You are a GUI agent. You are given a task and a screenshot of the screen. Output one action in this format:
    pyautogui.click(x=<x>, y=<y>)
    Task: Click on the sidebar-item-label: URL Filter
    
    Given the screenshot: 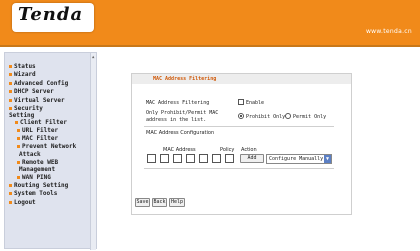 What is the action you would take?
    pyautogui.click(x=40, y=130)
    